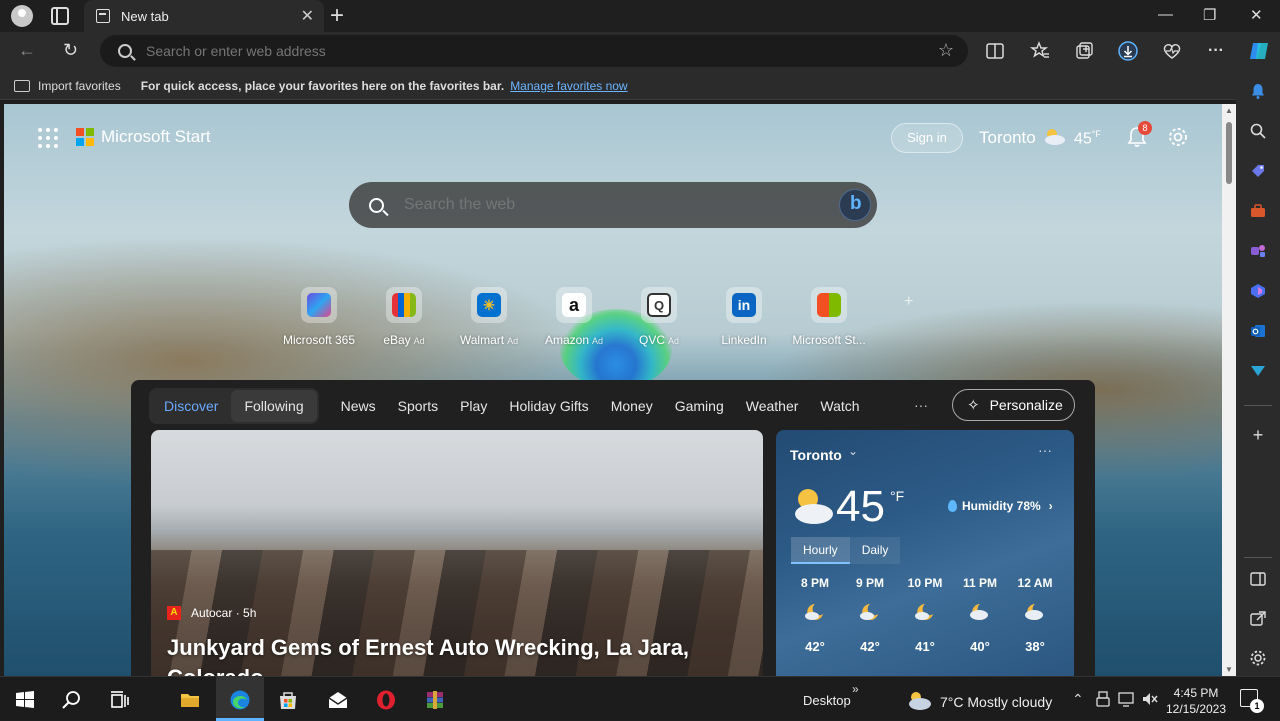 The width and height of the screenshot is (1280, 721). What do you see at coordinates (435, 700) in the screenshot?
I see `winrar-icon` at bounding box center [435, 700].